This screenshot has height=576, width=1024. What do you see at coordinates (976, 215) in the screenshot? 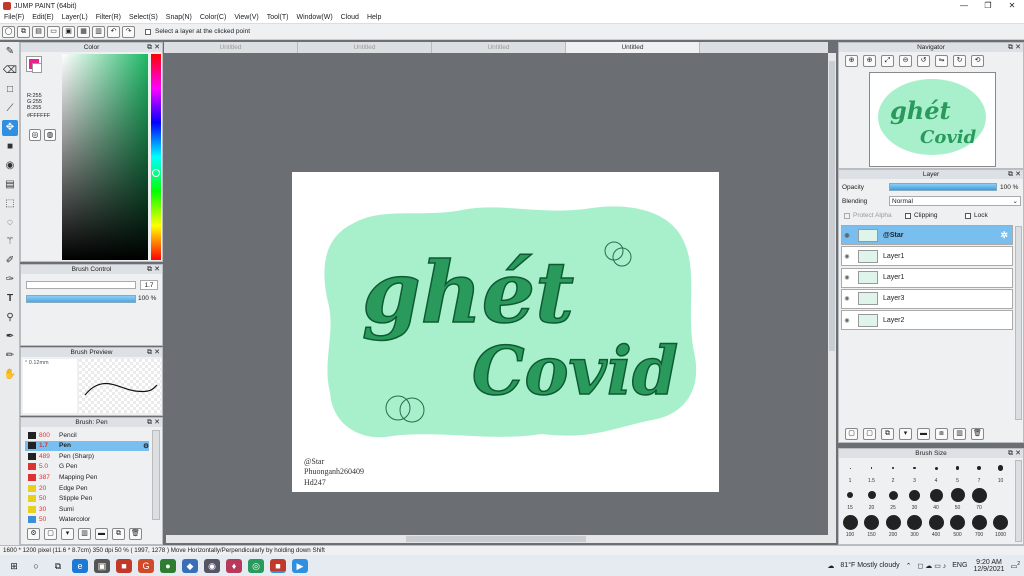
I see `lock-checkbox: Lock` at bounding box center [976, 215].